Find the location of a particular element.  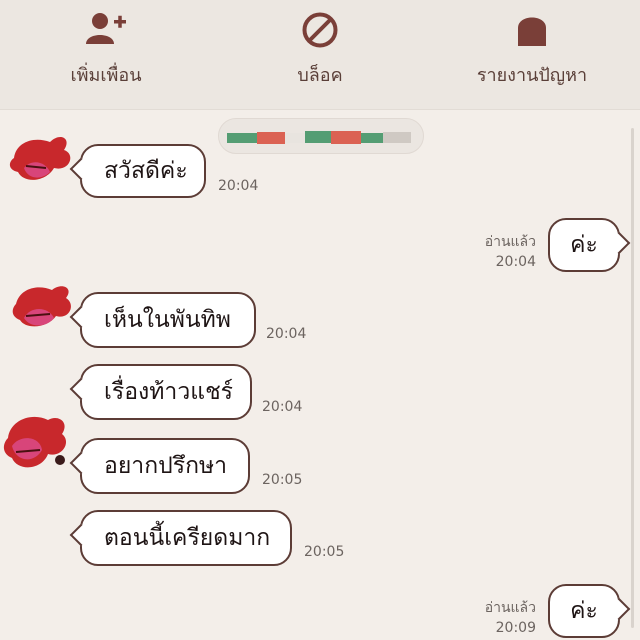

add-friend-icon is located at coordinates (106, 30).